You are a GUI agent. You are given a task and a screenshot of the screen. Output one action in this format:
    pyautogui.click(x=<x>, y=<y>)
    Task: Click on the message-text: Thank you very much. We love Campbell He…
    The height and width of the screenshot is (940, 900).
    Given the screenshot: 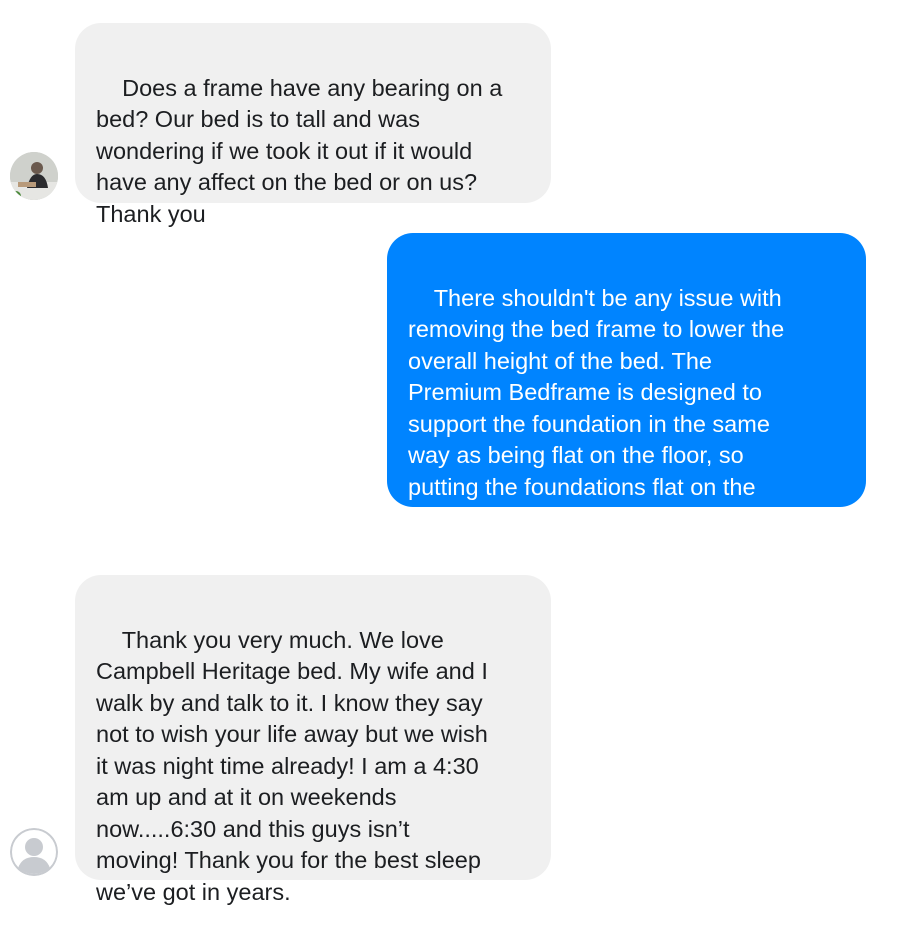 What is the action you would take?
    pyautogui.click(x=292, y=765)
    